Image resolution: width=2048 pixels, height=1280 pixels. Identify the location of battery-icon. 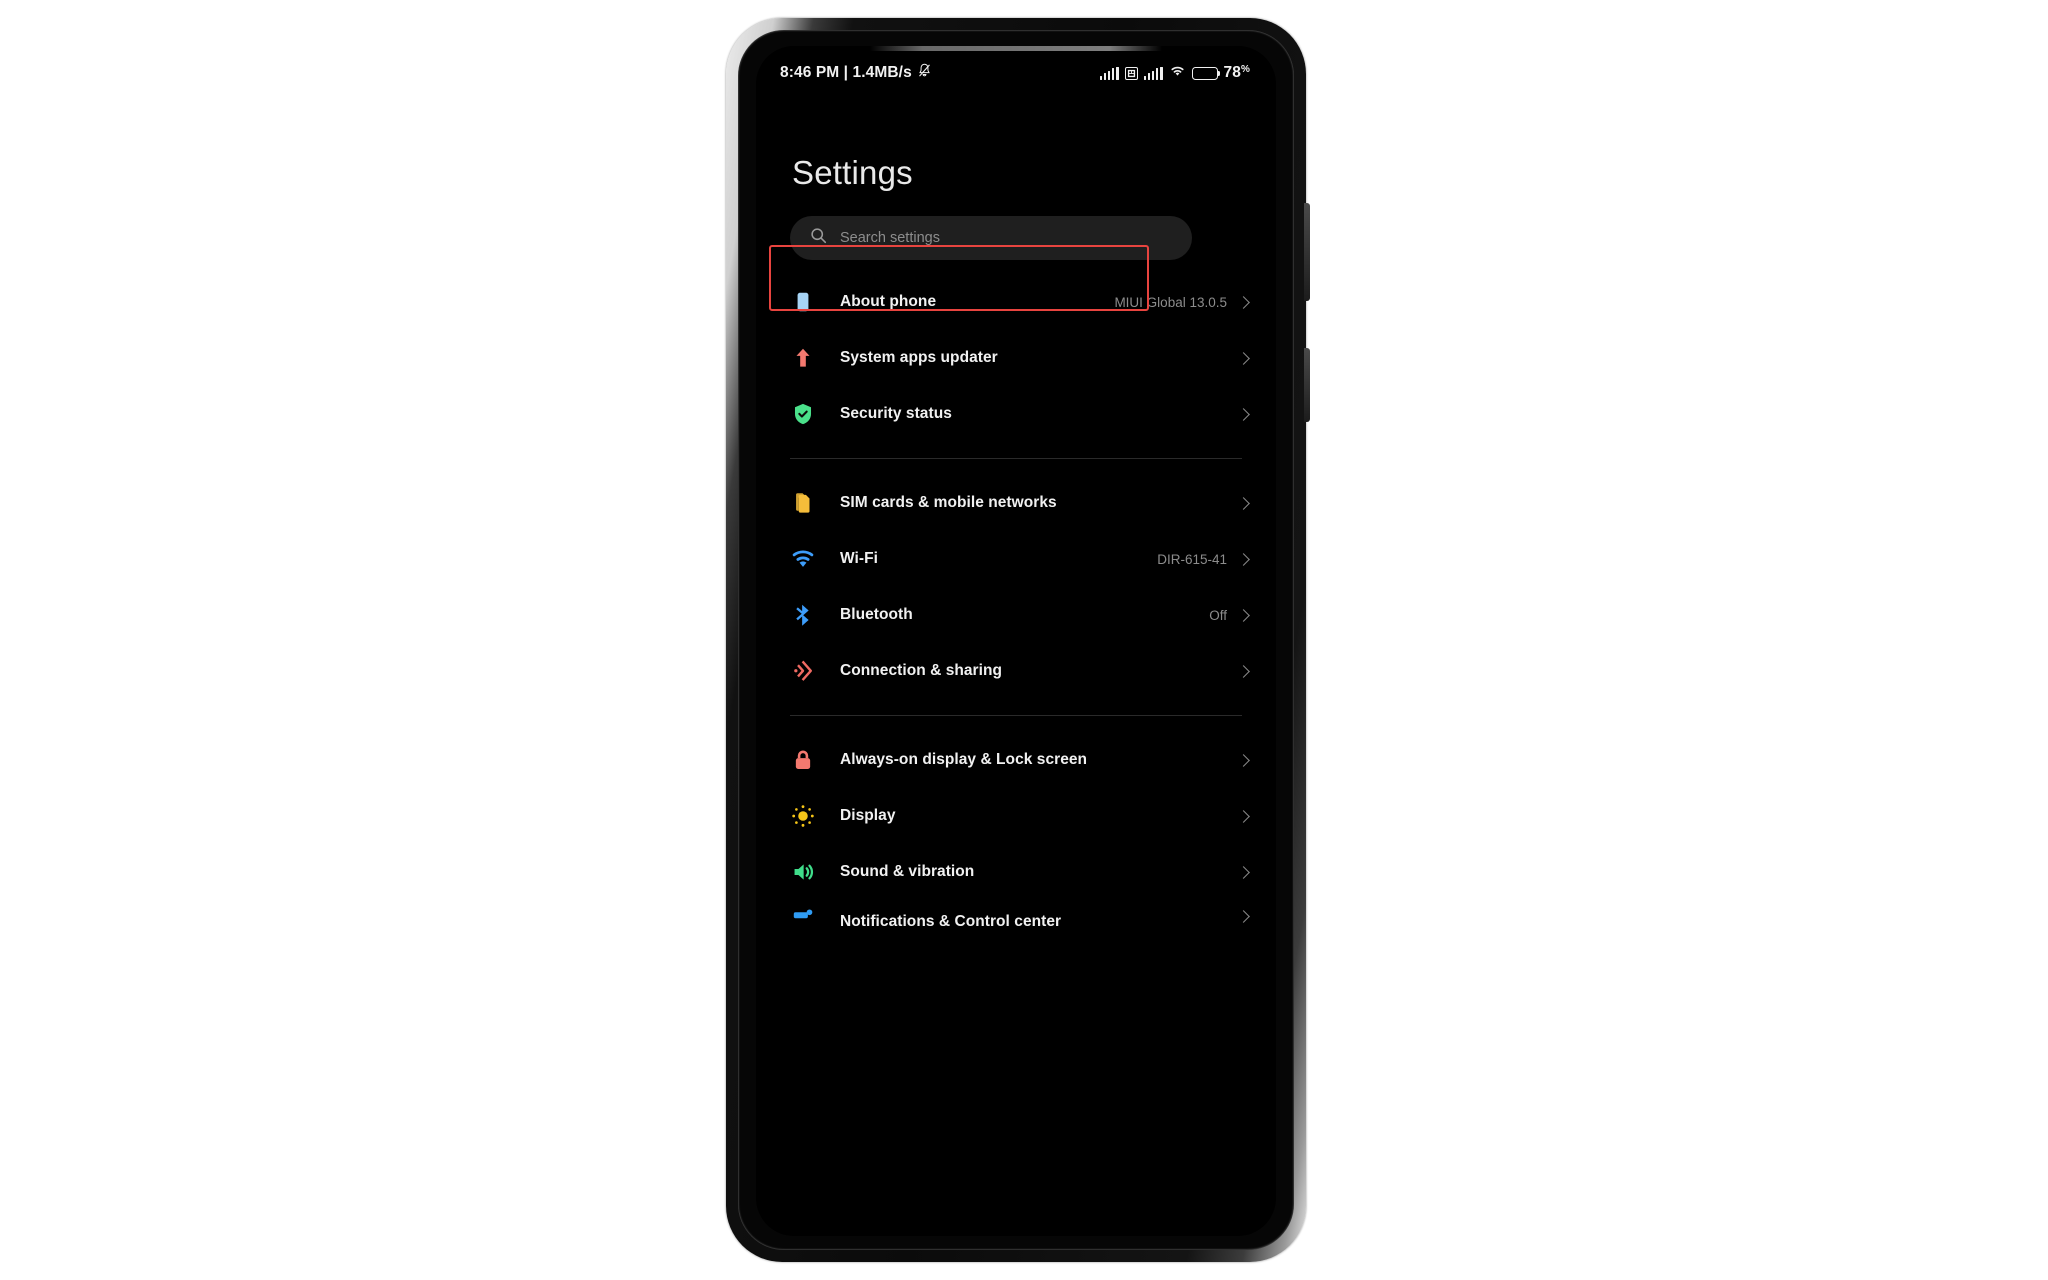
(1206, 73).